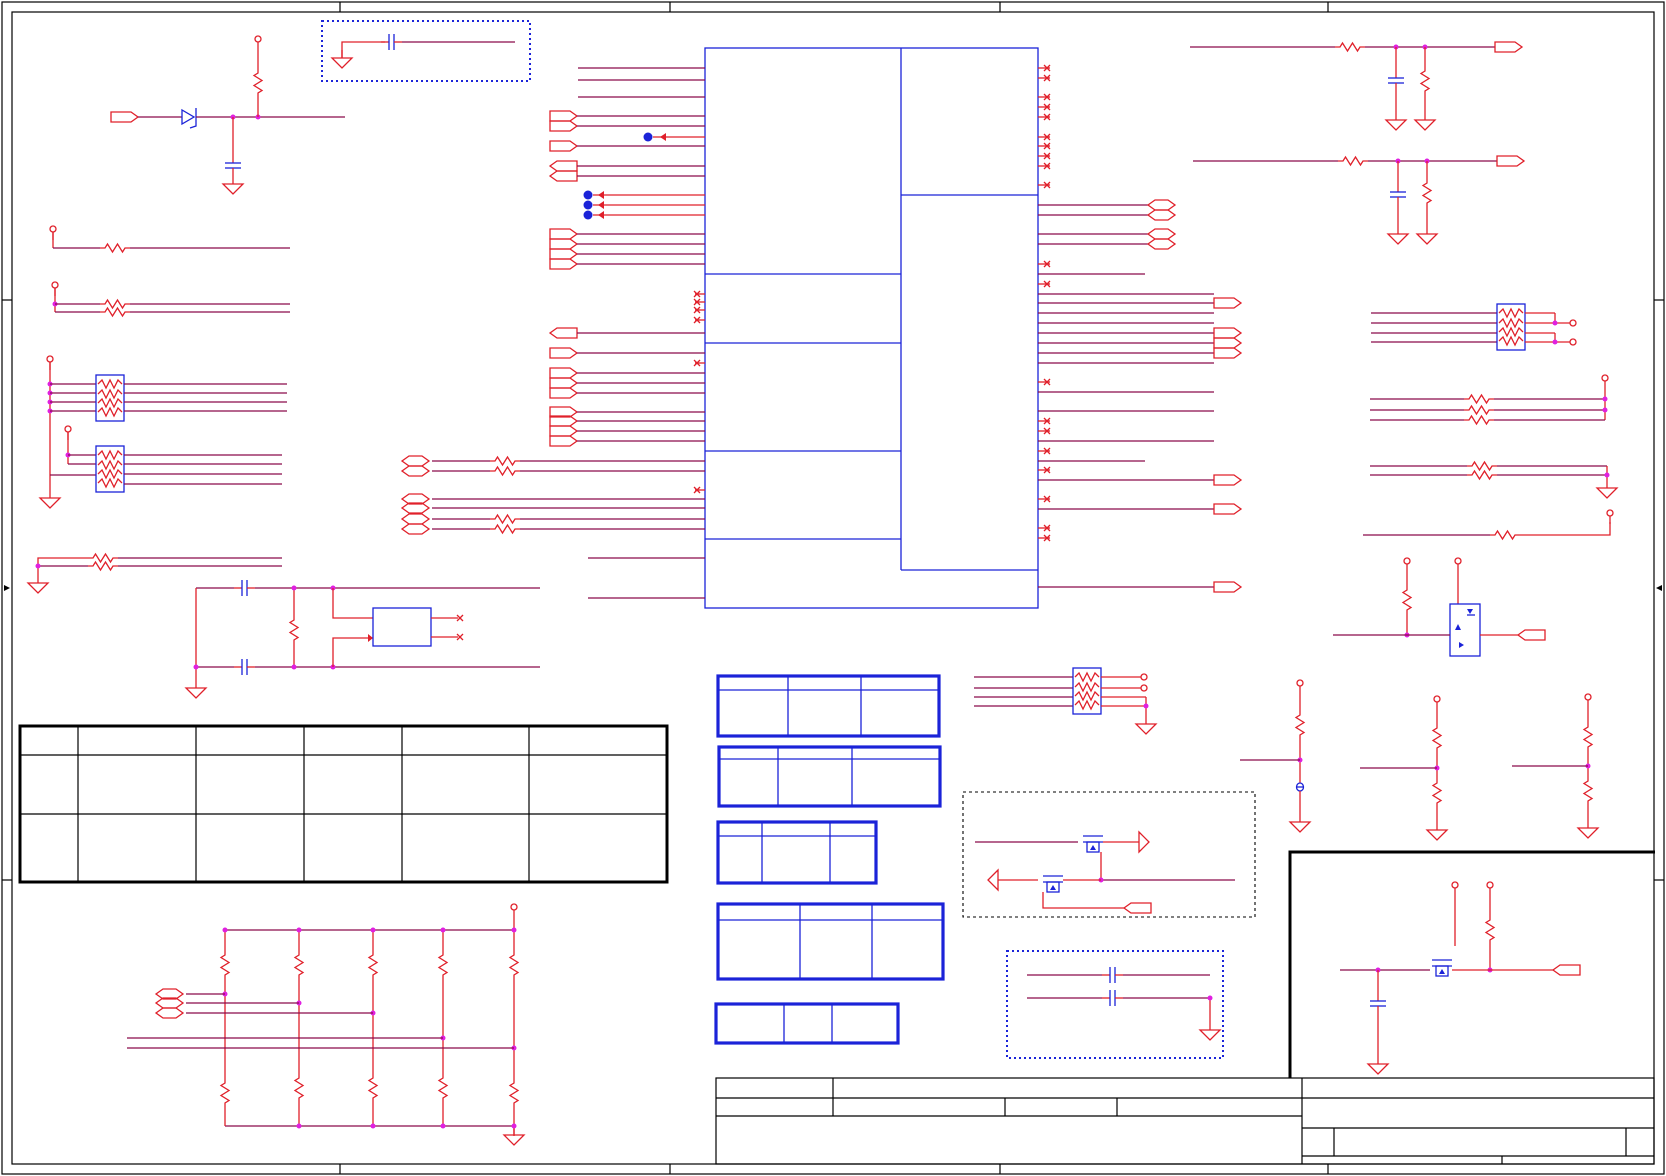 The width and height of the screenshot is (1666, 1176). I want to click on resistor-pair-ground, so click(154, 573).